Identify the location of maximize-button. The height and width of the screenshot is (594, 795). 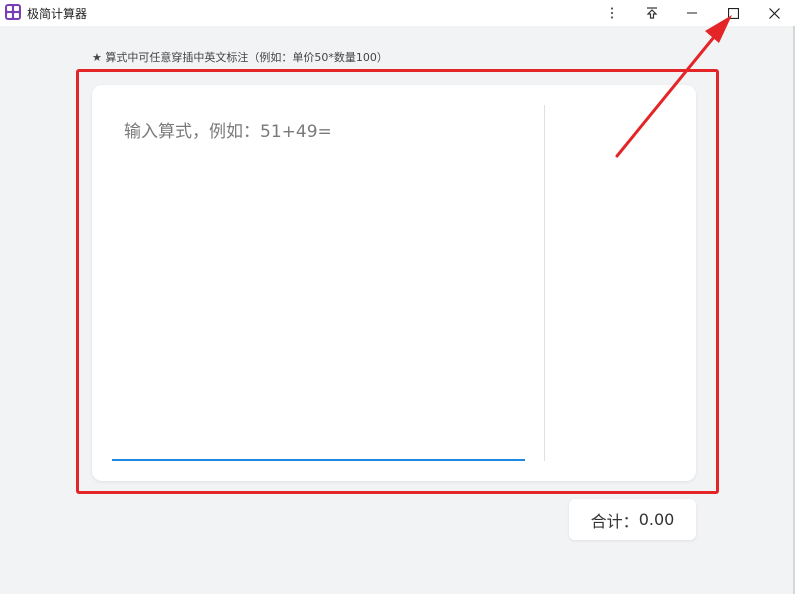
(733, 13).